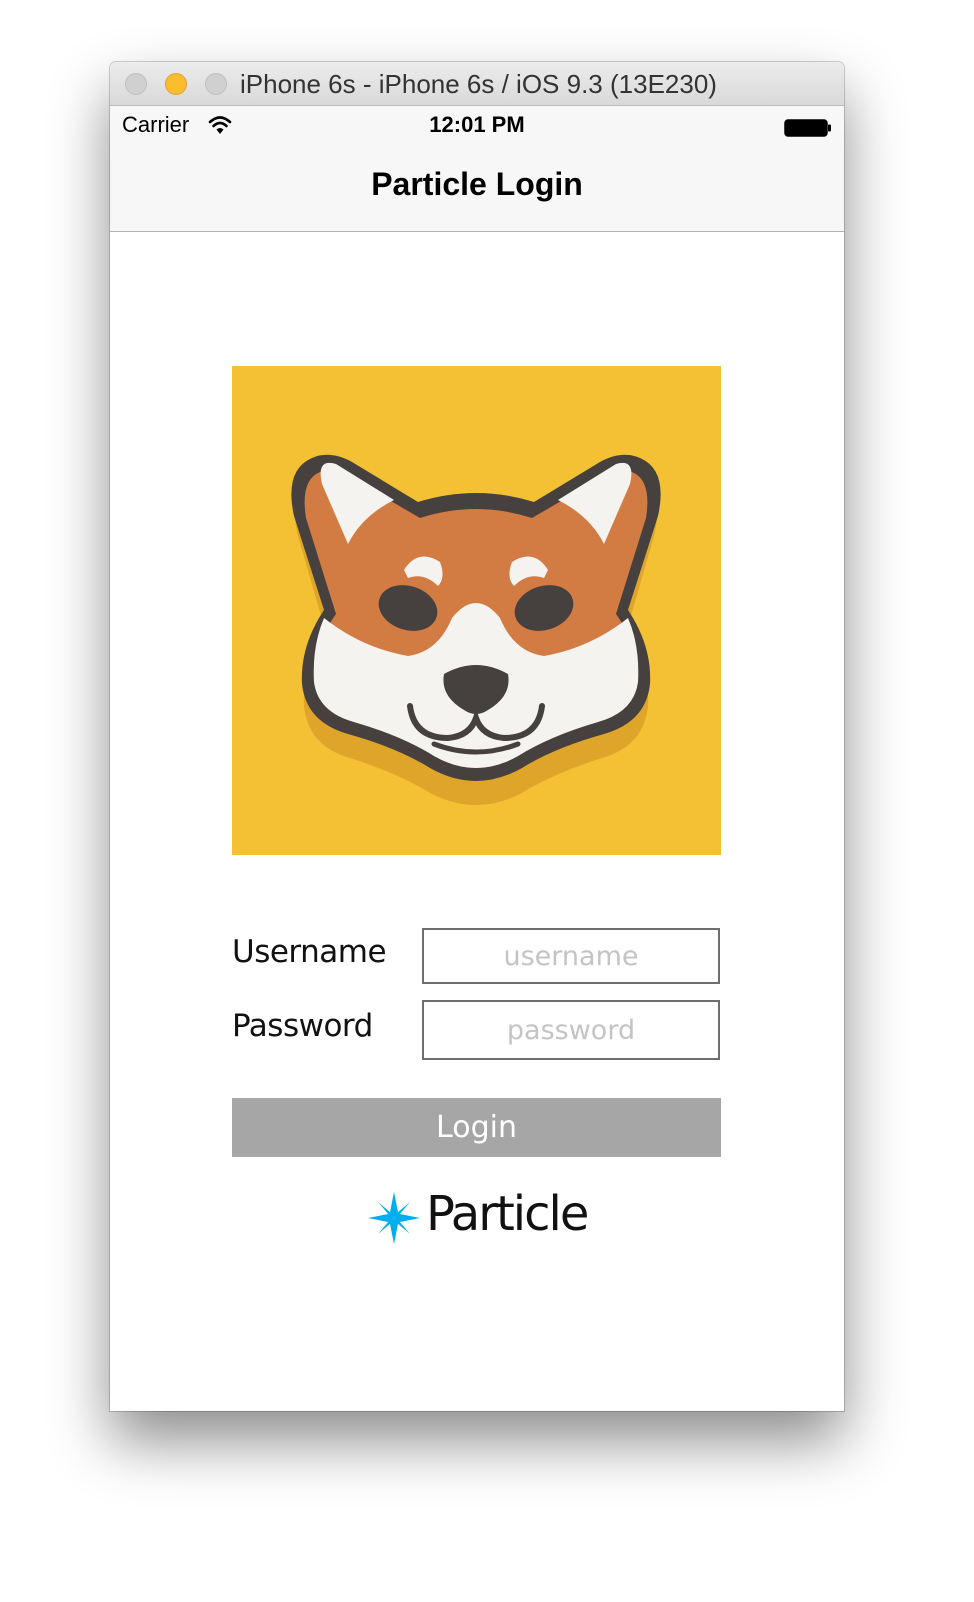 This screenshot has width=974, height=1602. Describe the element at coordinates (507, 1214) in the screenshot. I see `particle-brand-text: Particle` at that location.